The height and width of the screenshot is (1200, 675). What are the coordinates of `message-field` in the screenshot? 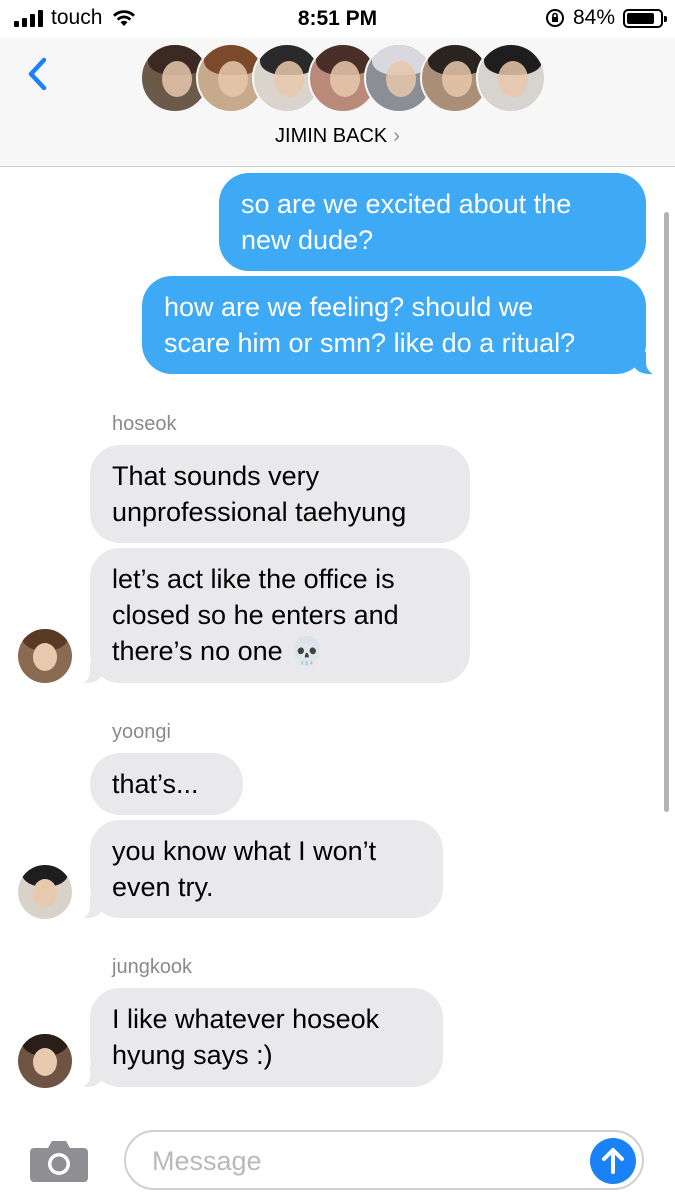 It's located at (384, 1160).